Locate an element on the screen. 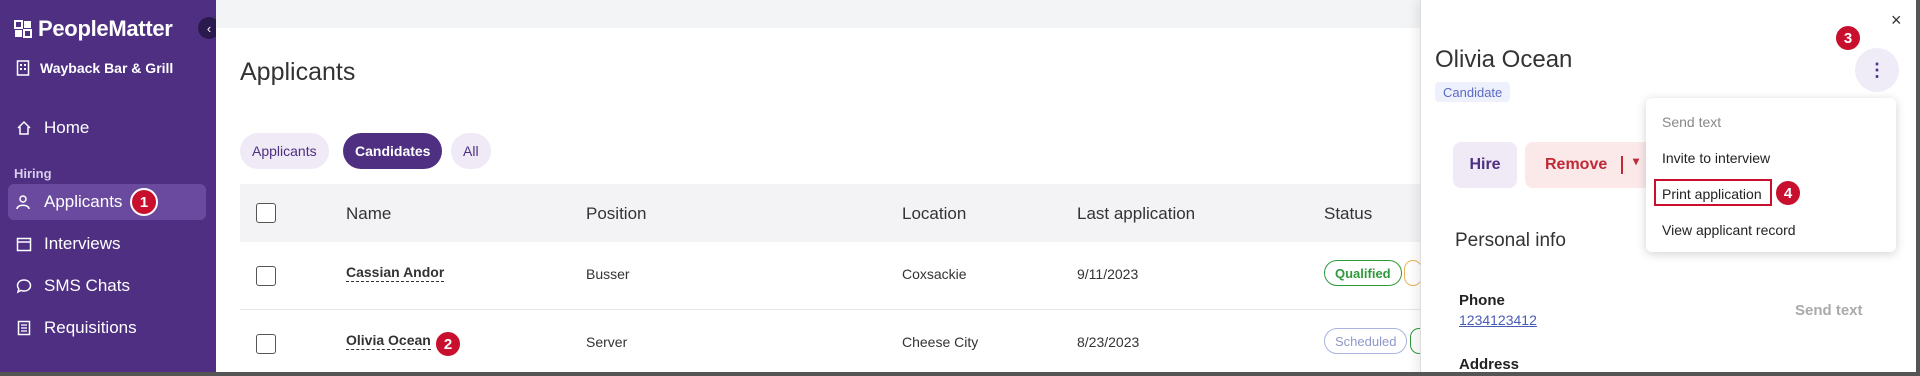 Image resolution: width=1920 pixels, height=376 pixels. filter-applicants: Applicants is located at coordinates (284, 151).